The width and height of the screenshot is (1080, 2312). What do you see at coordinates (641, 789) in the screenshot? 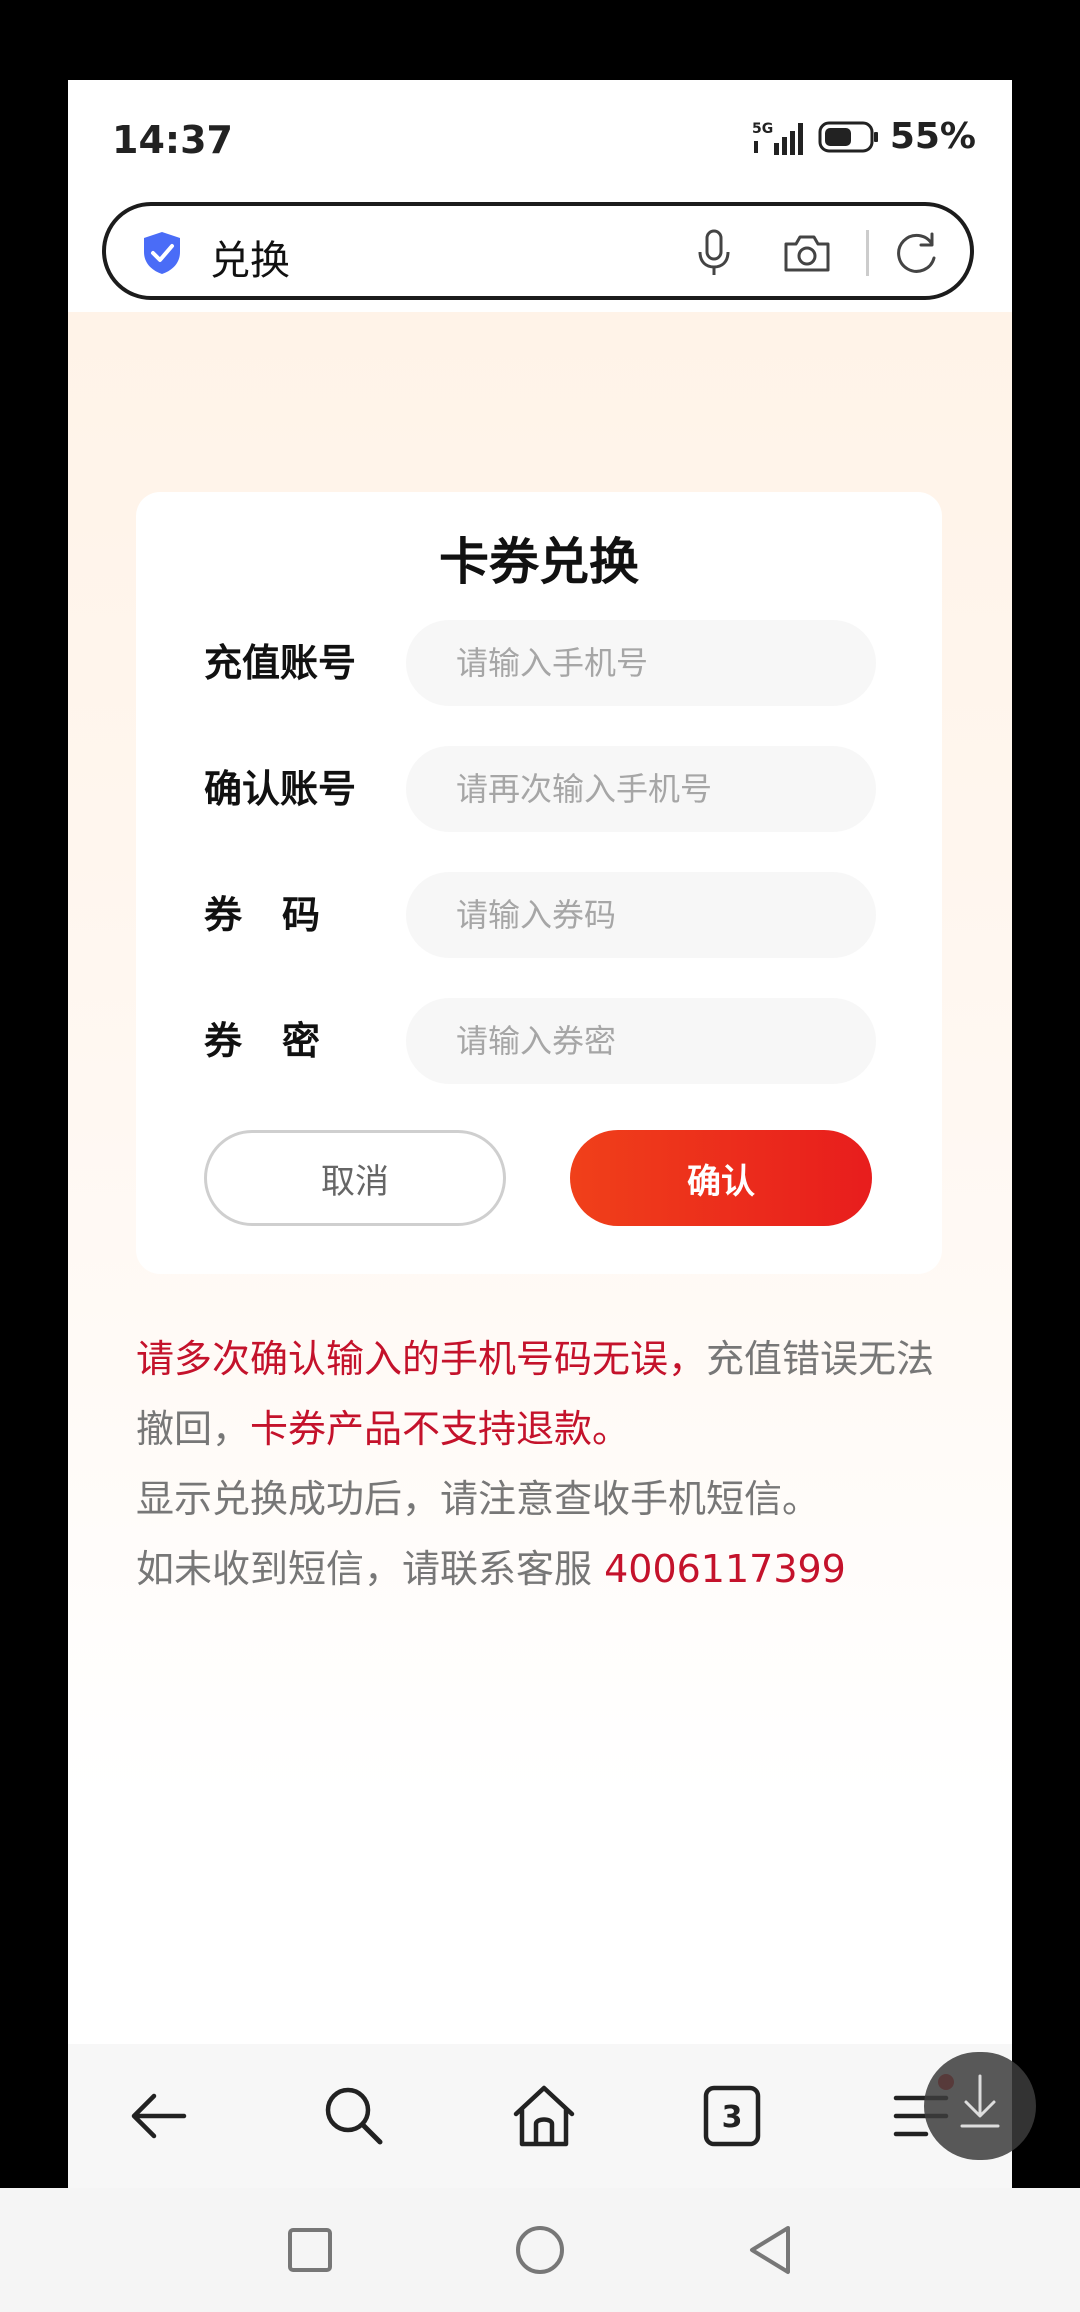
I see `confirm-account-input` at bounding box center [641, 789].